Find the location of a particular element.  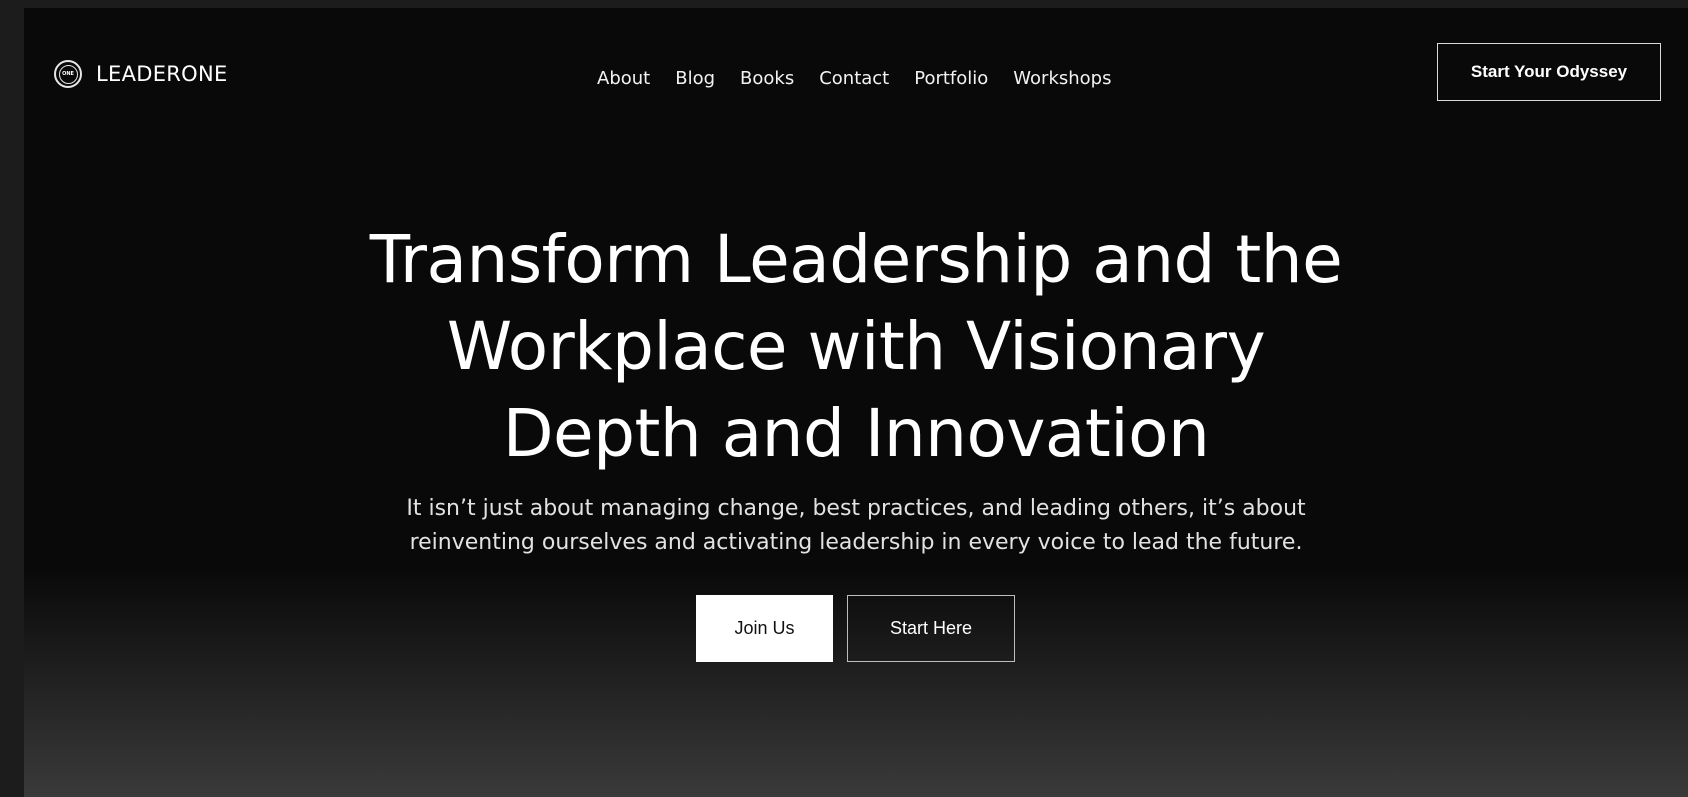

logo-icon-text: ONE is located at coordinates (68, 74).